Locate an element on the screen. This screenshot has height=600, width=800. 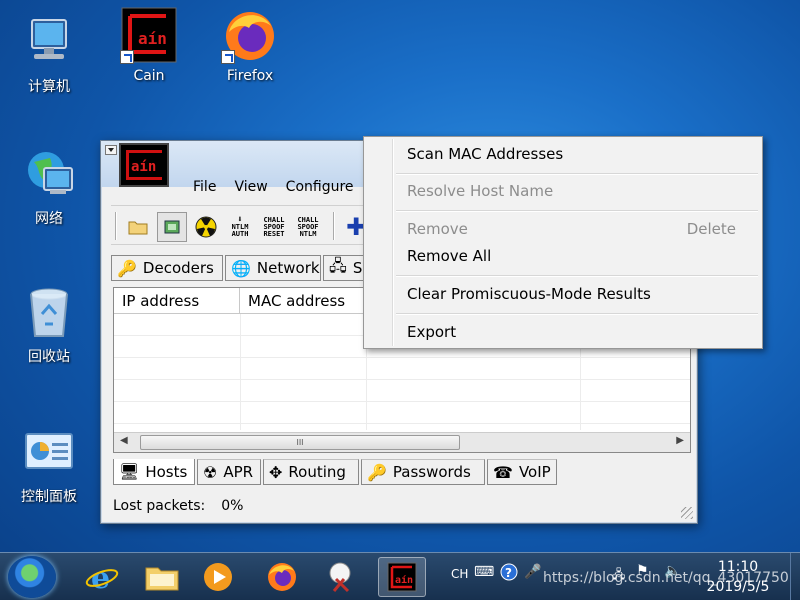
toolbar-grip is located at coordinates (116, 226).